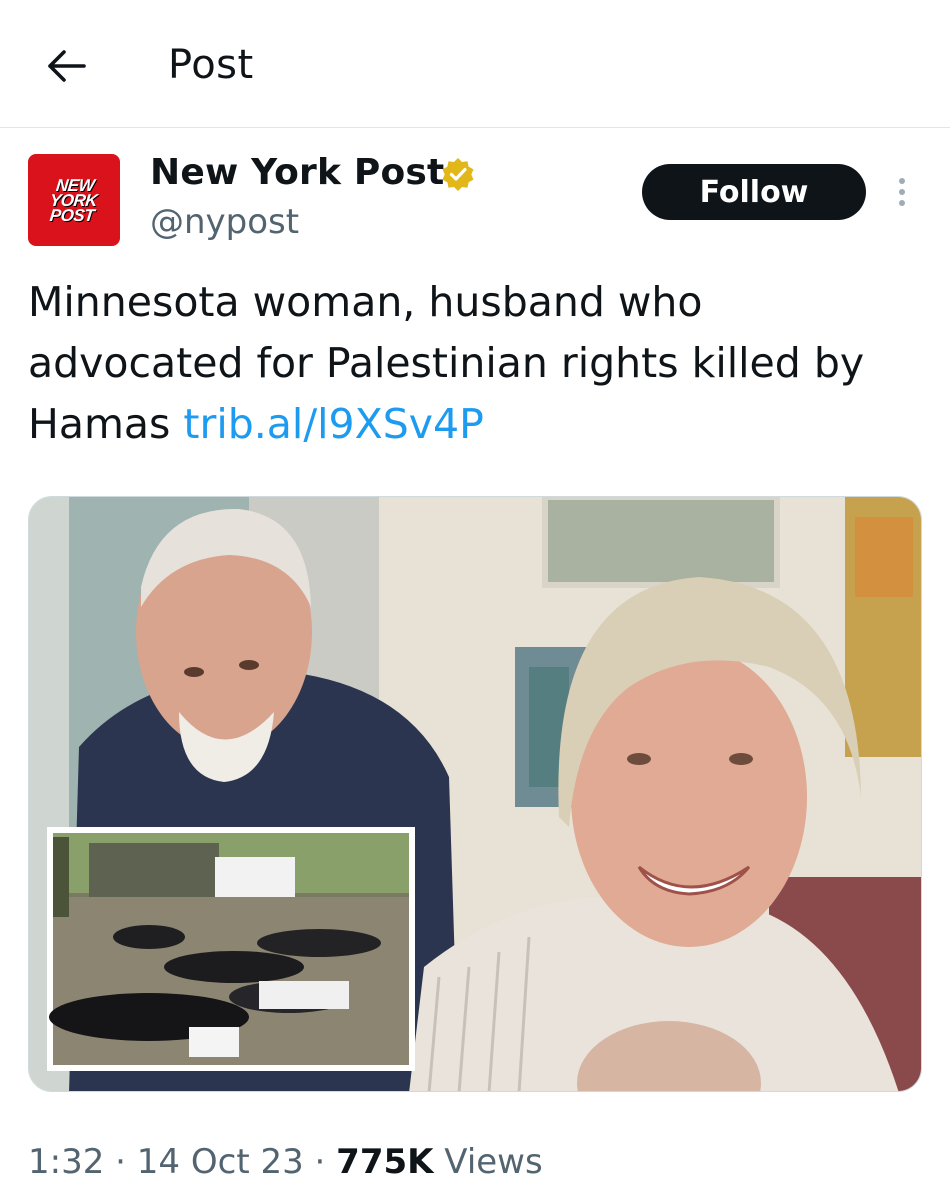  I want to click on author-handle: @nypost, so click(224, 222).